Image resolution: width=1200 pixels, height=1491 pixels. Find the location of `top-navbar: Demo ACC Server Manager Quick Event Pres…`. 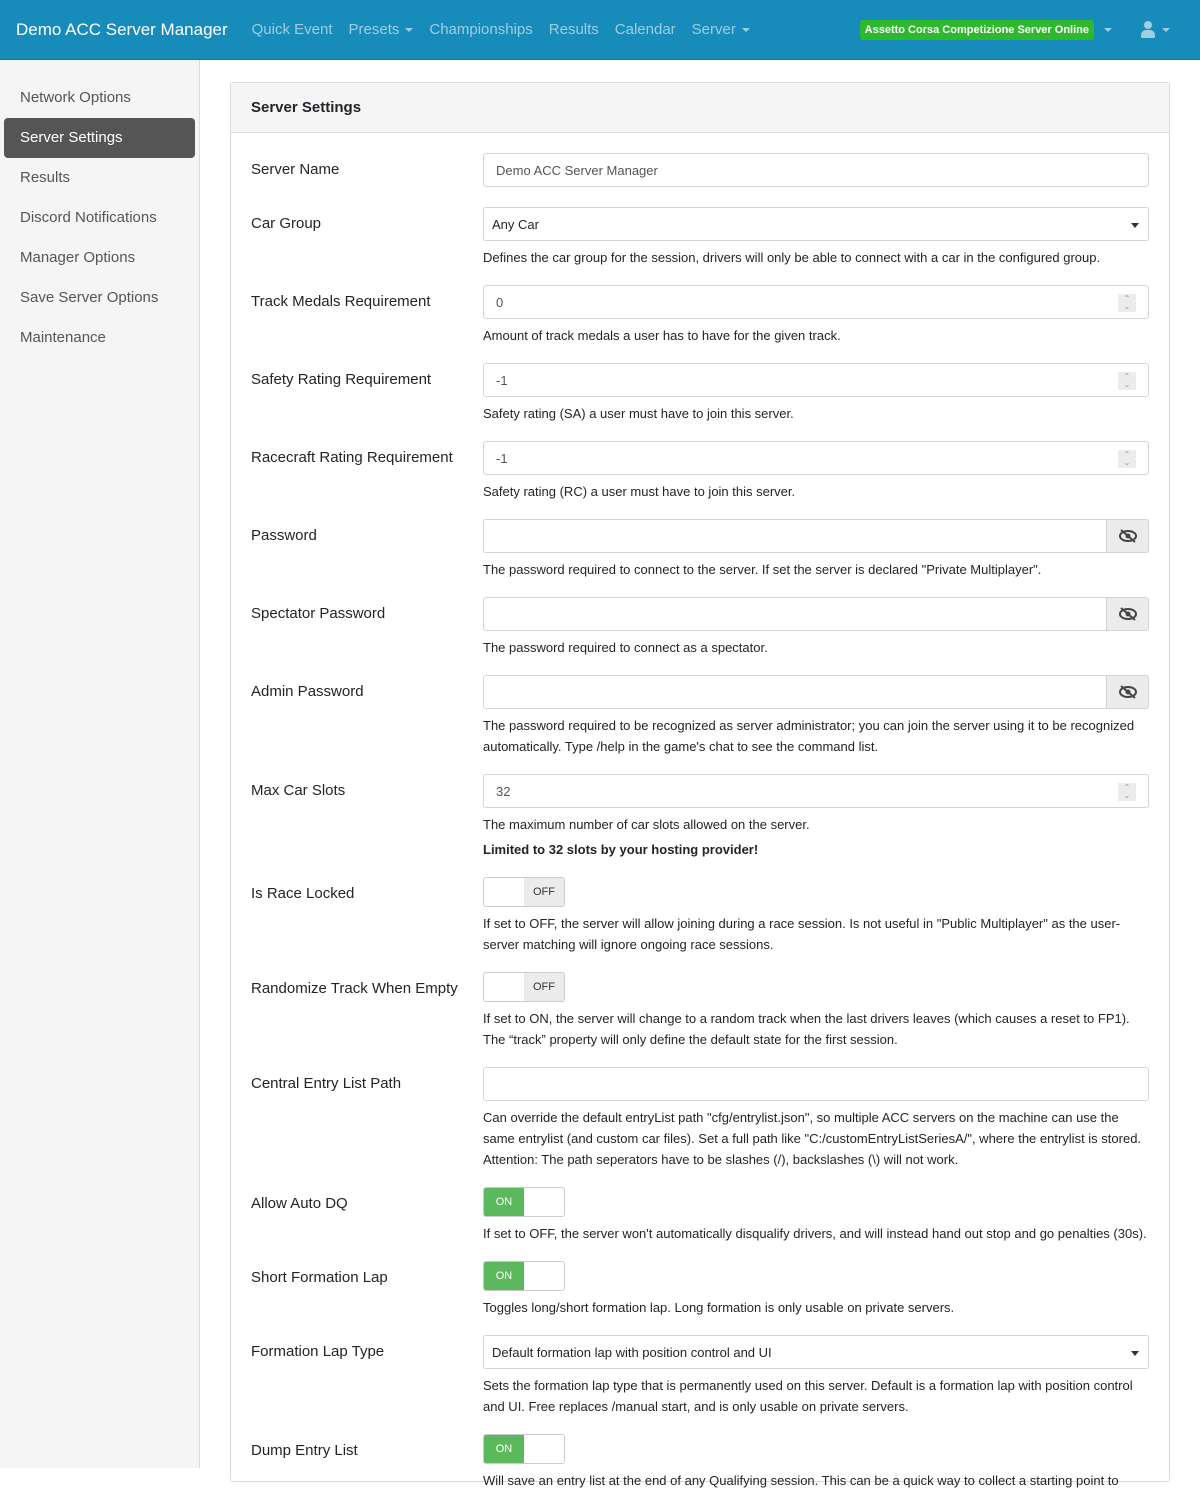

top-navbar: Demo ACC Server Manager Quick Event Pres… is located at coordinates (600, 30).